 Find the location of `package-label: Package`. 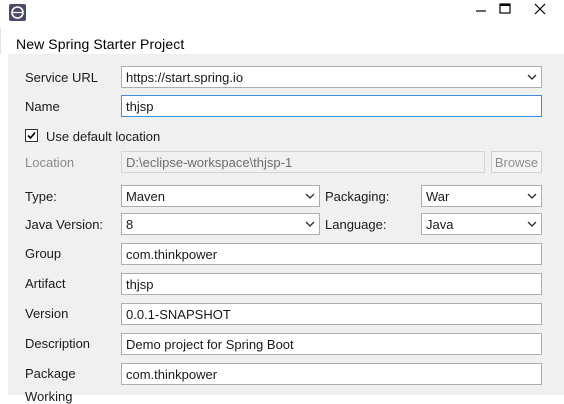

package-label: Package is located at coordinates (50, 373).